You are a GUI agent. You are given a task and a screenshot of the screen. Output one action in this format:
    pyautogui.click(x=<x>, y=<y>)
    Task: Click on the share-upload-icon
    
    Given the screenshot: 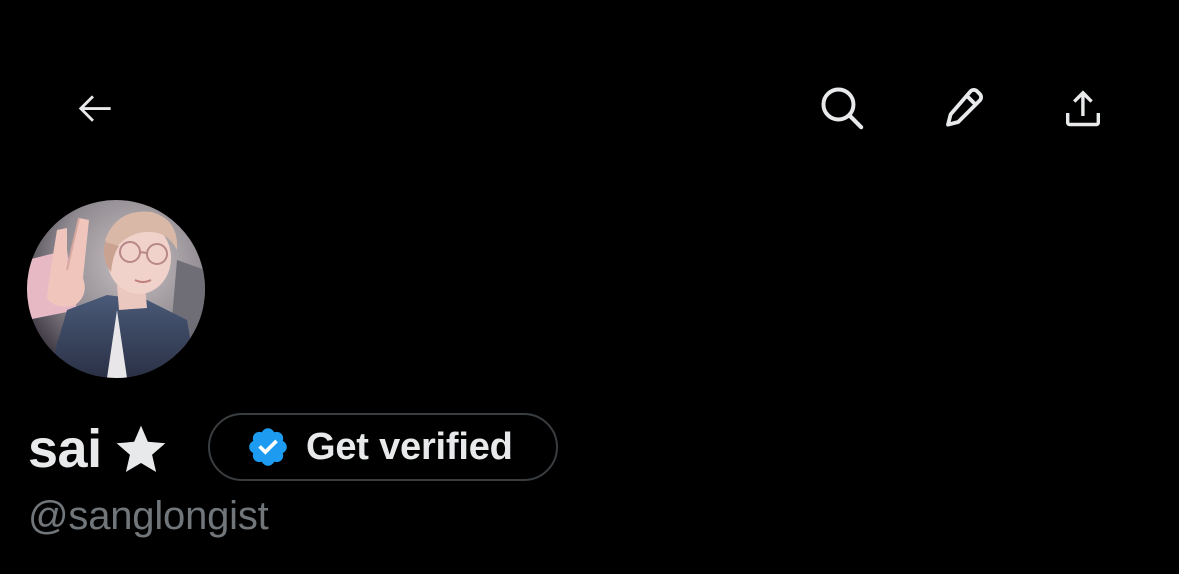 What is the action you would take?
    pyautogui.click(x=1083, y=108)
    